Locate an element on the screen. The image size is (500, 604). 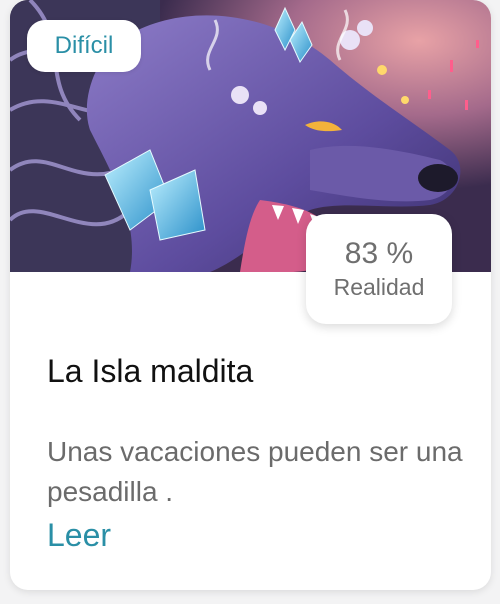
read-link: Leer is located at coordinates (79, 535).